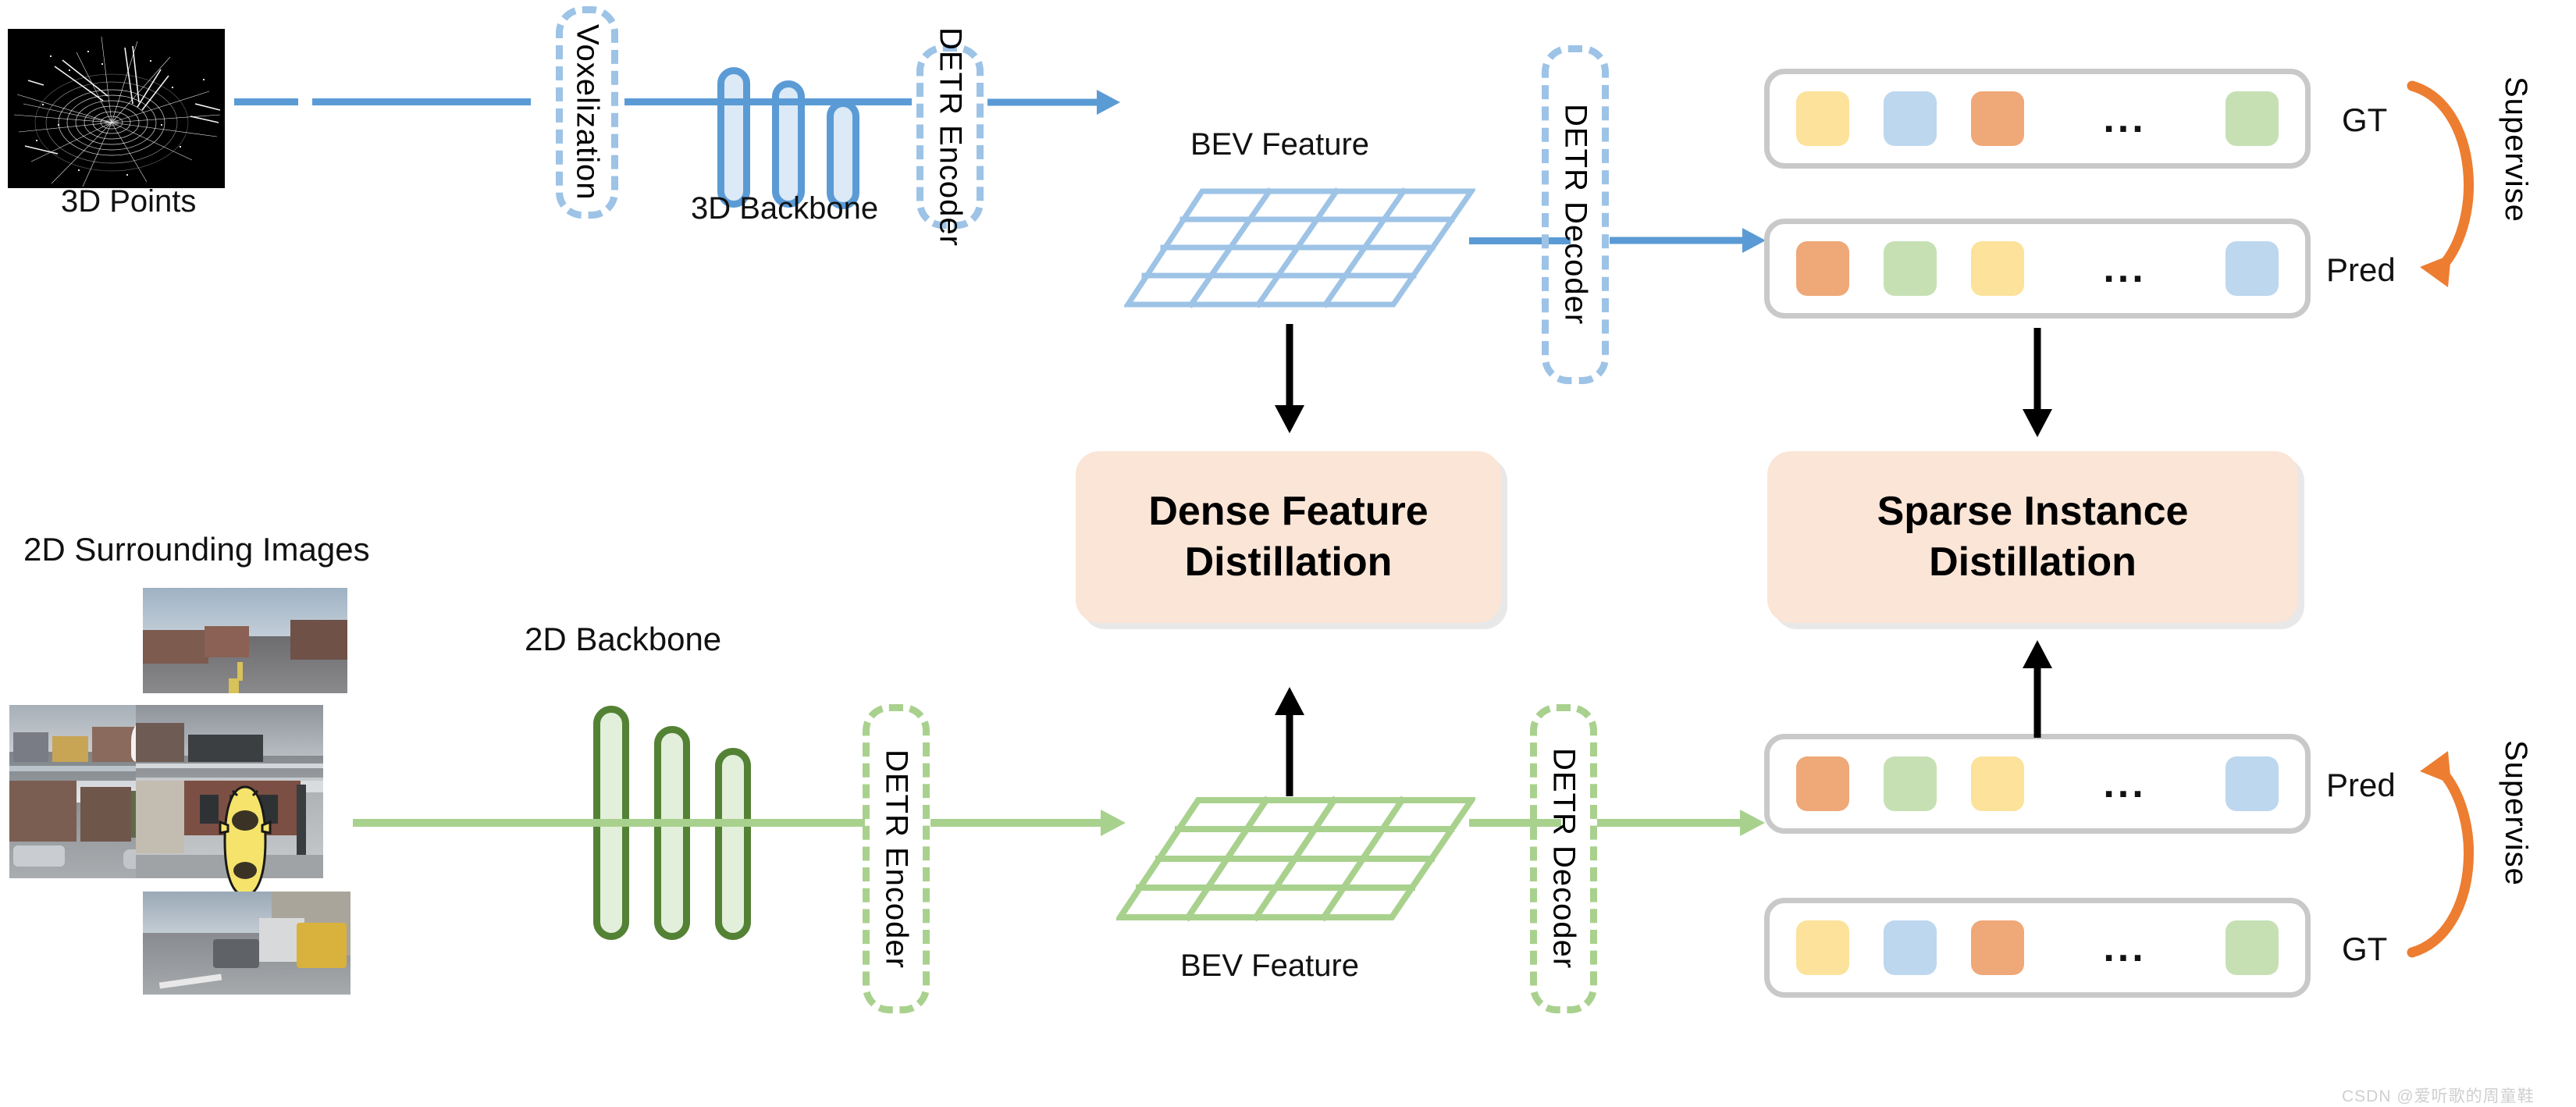  Describe the element at coordinates (1688, 240) in the screenshot. I see `arrow-teacher-decoder-to-tokens` at that location.